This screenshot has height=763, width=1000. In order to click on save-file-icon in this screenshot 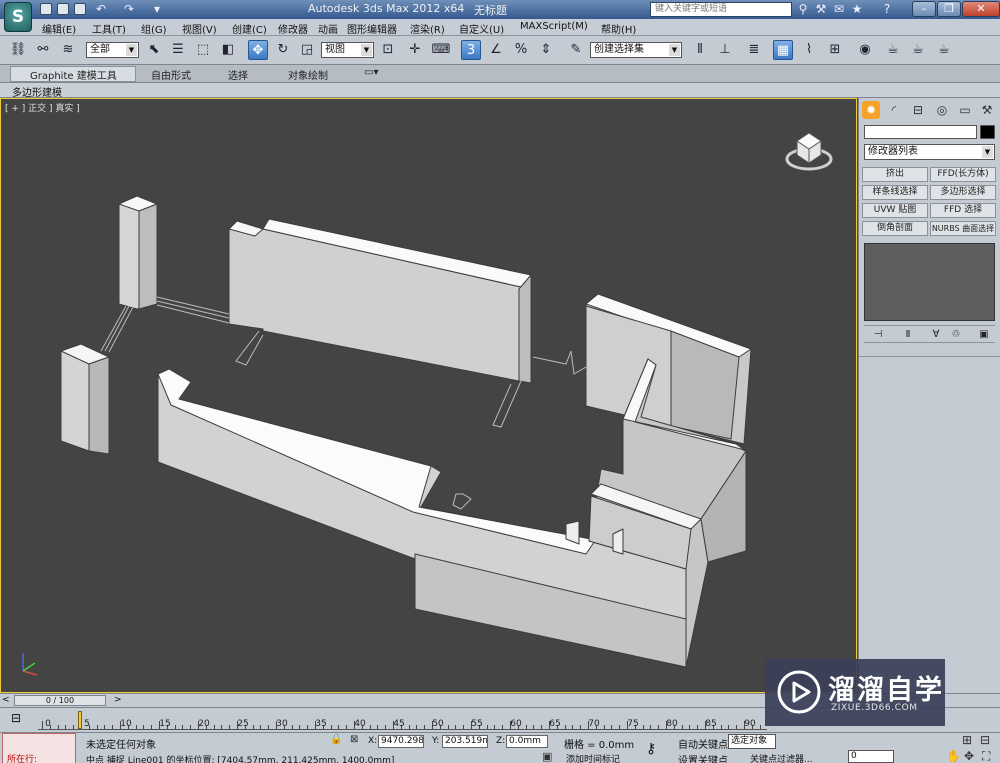, I will do `click(80, 9)`.